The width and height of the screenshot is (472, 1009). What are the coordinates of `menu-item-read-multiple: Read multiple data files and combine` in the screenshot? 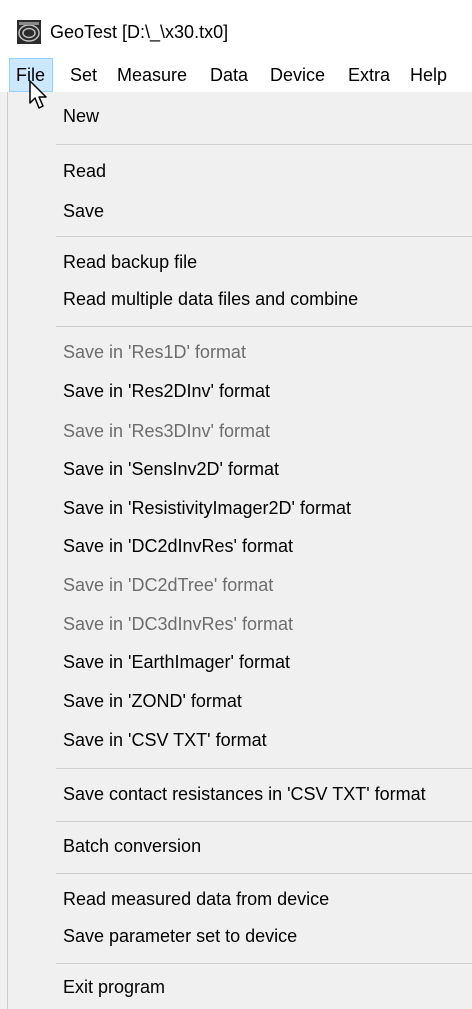 It's located at (210, 299).